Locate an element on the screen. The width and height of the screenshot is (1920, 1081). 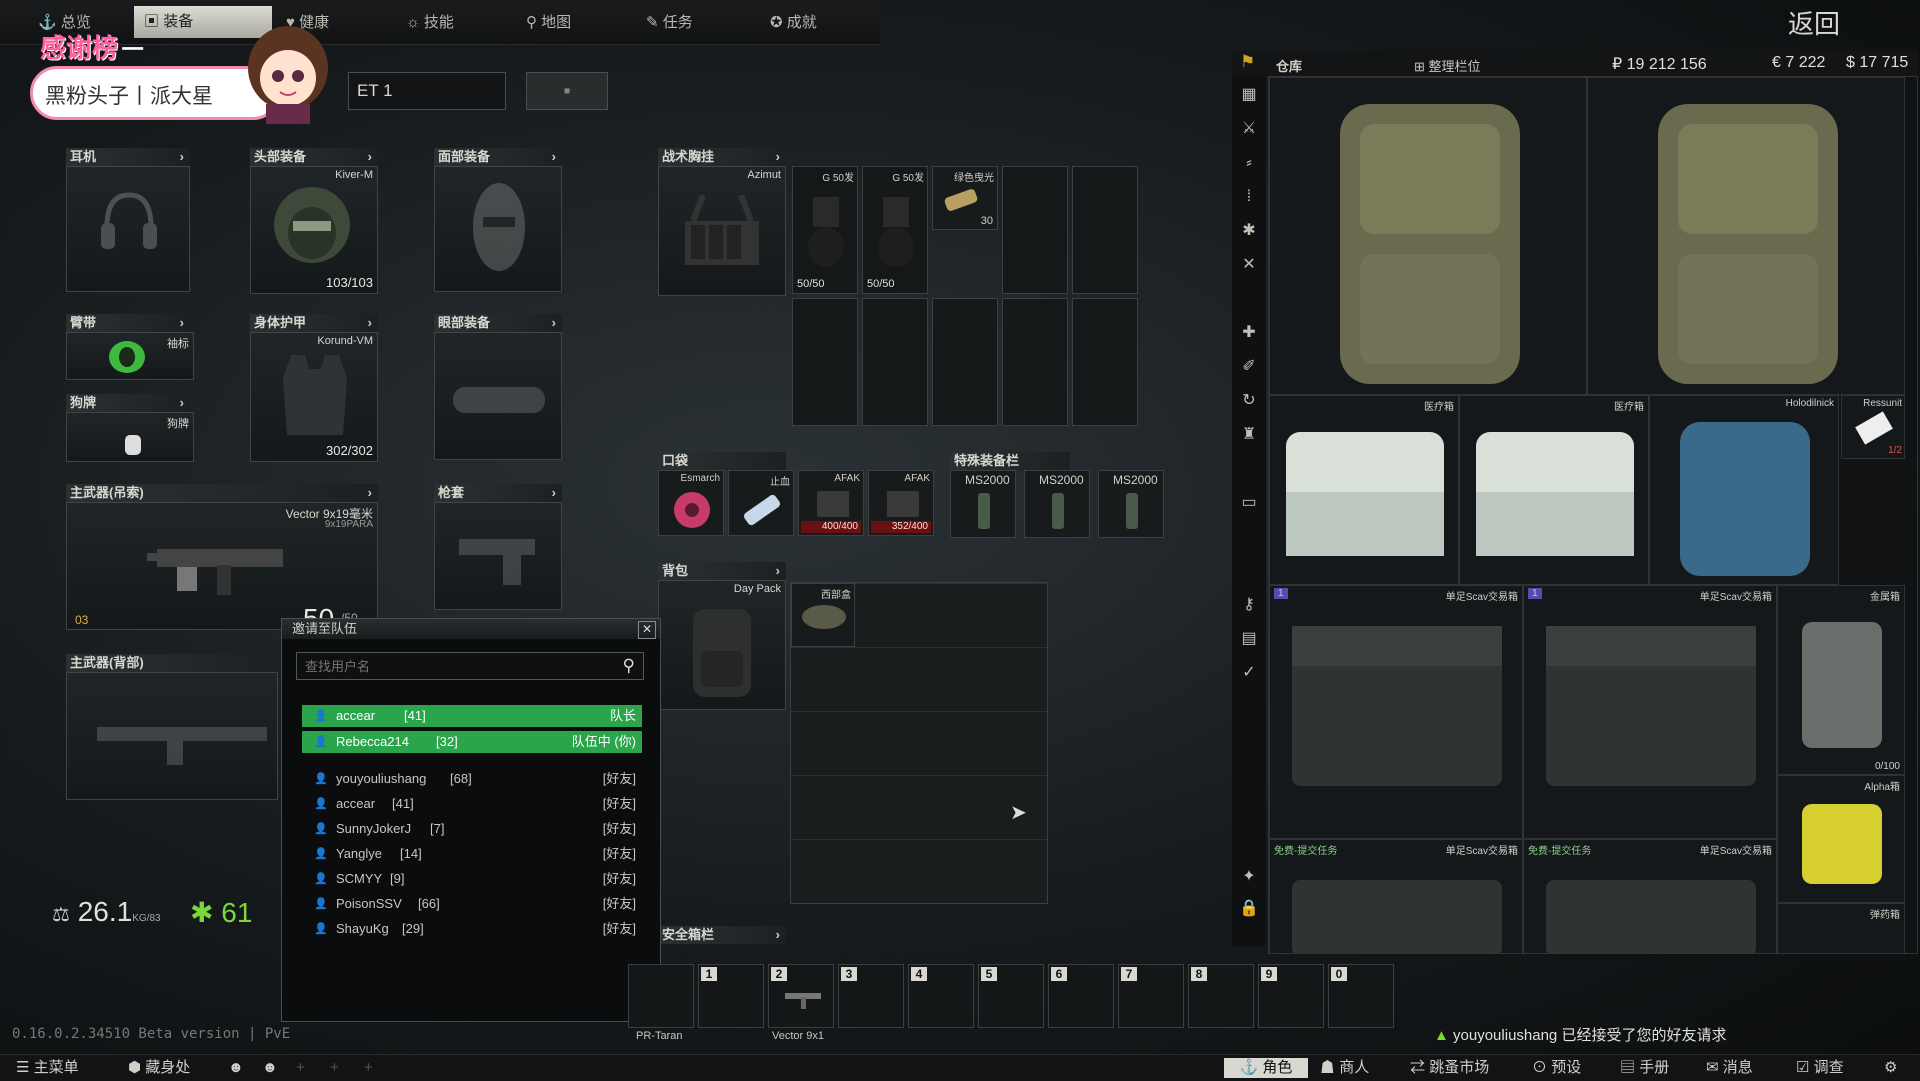
quickslot: 5 is located at coordinates (1011, 996).